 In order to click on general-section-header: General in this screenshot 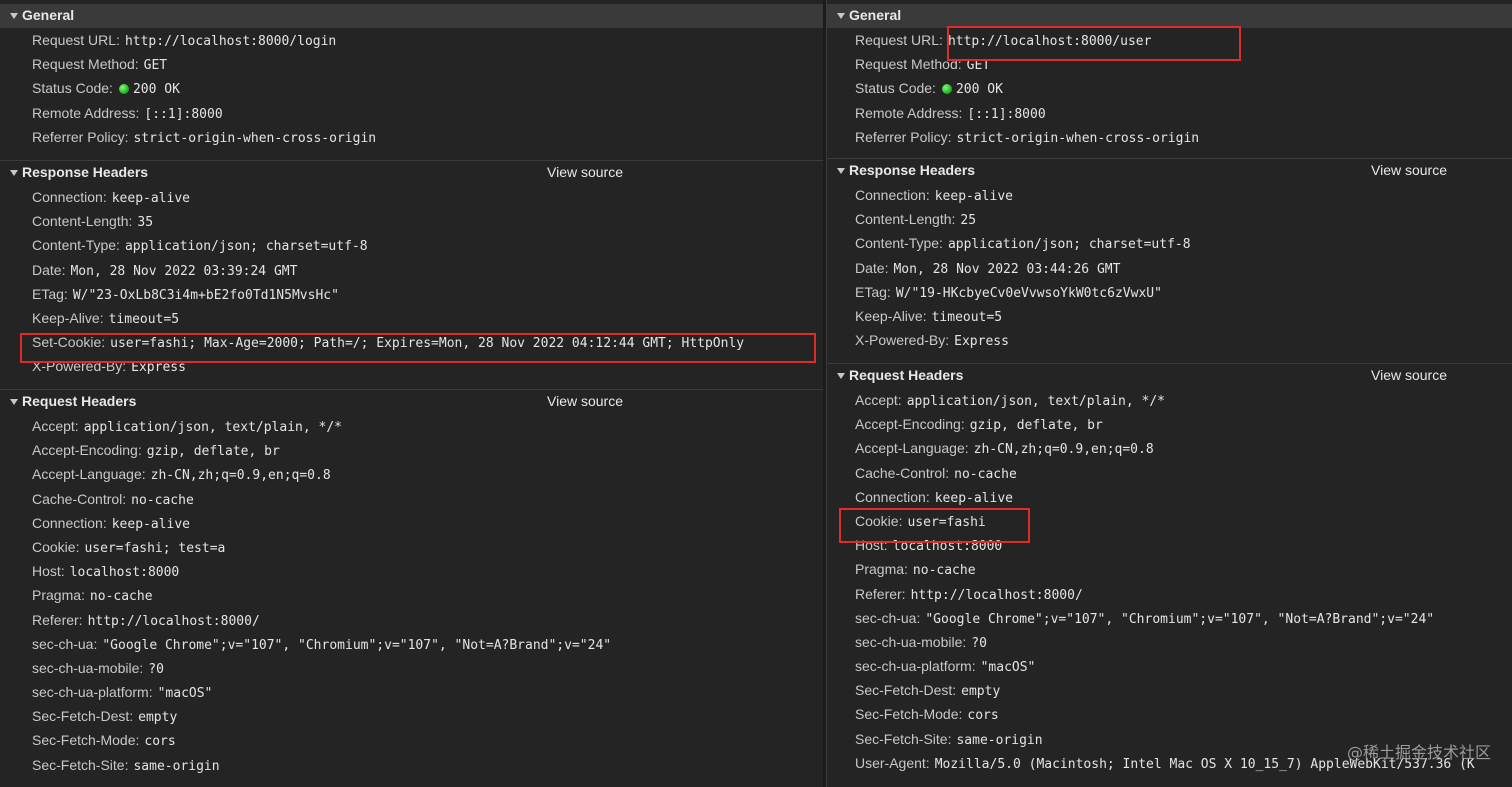, I will do `click(1169, 16)`.